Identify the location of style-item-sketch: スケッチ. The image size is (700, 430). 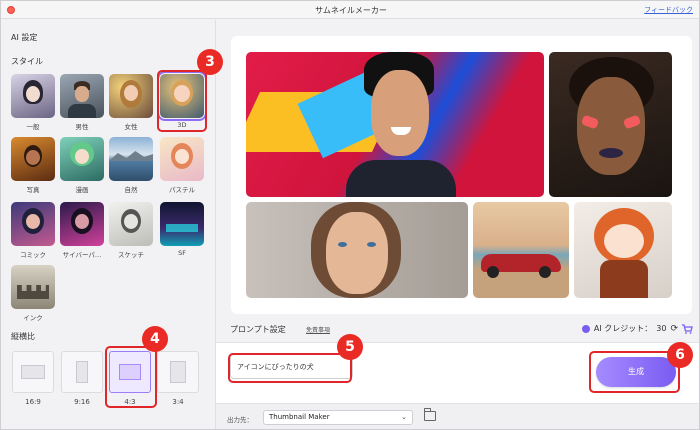
(131, 230).